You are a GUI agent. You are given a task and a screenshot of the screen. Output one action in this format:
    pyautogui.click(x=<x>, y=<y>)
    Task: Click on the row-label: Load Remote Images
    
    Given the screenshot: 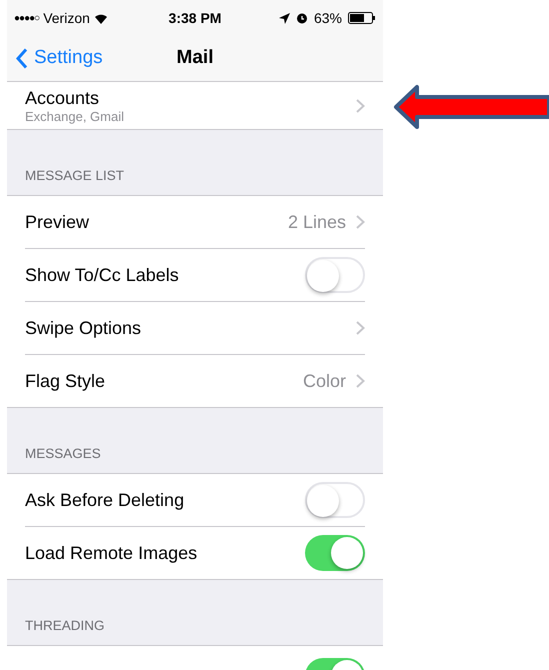 What is the action you would take?
    pyautogui.click(x=111, y=553)
    